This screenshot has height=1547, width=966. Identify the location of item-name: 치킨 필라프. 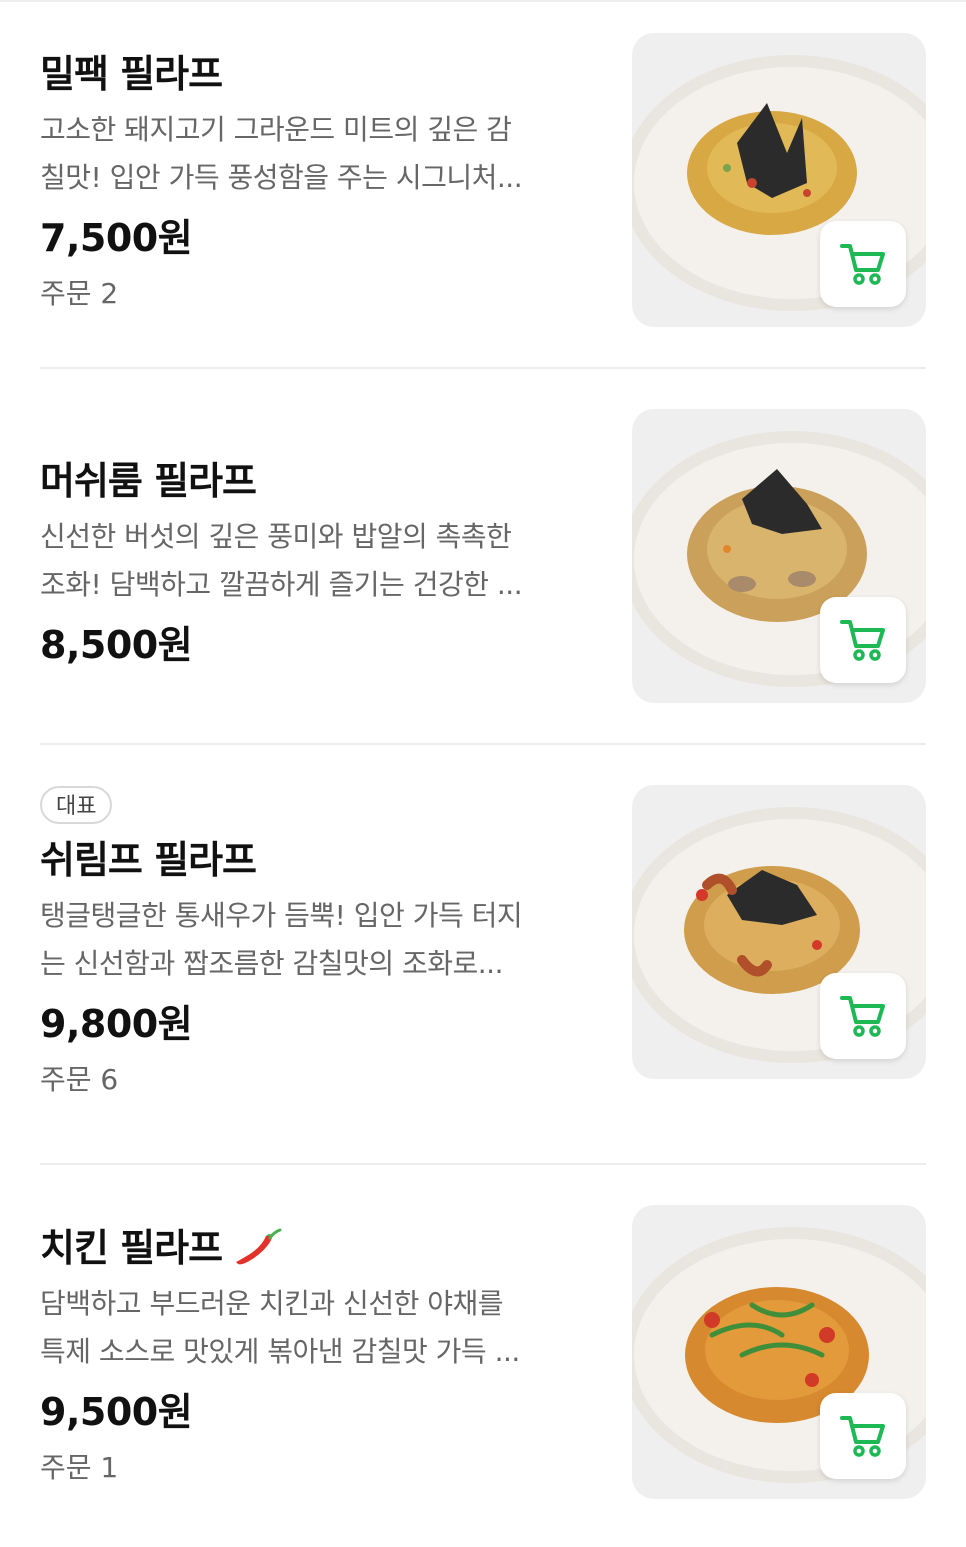
(131, 1248).